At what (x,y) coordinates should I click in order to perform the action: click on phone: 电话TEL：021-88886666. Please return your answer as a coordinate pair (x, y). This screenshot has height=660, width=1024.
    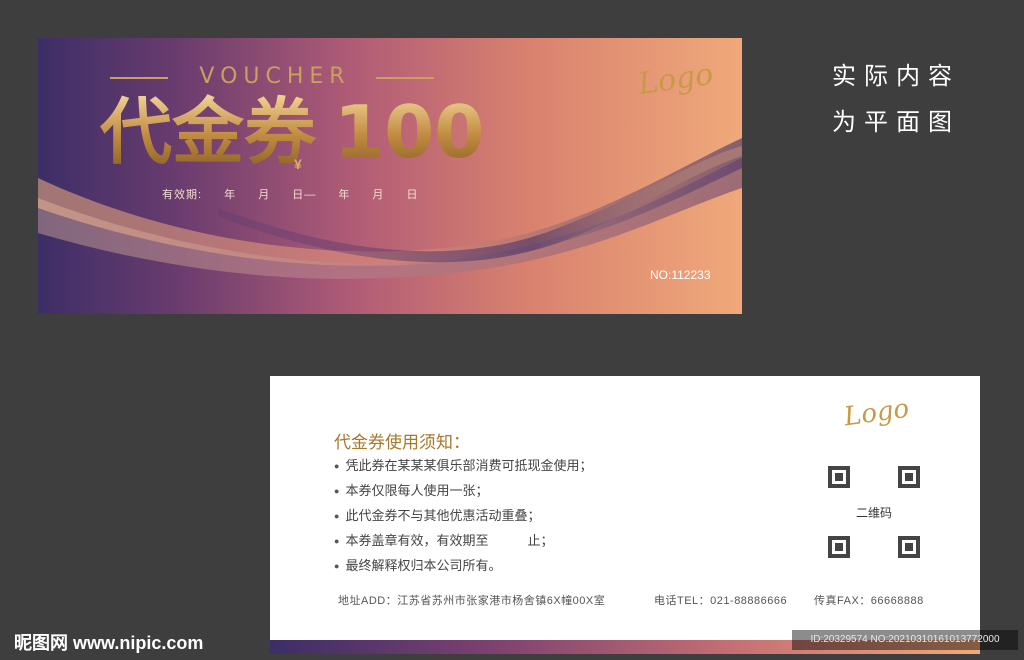
    Looking at the image, I should click on (721, 601).